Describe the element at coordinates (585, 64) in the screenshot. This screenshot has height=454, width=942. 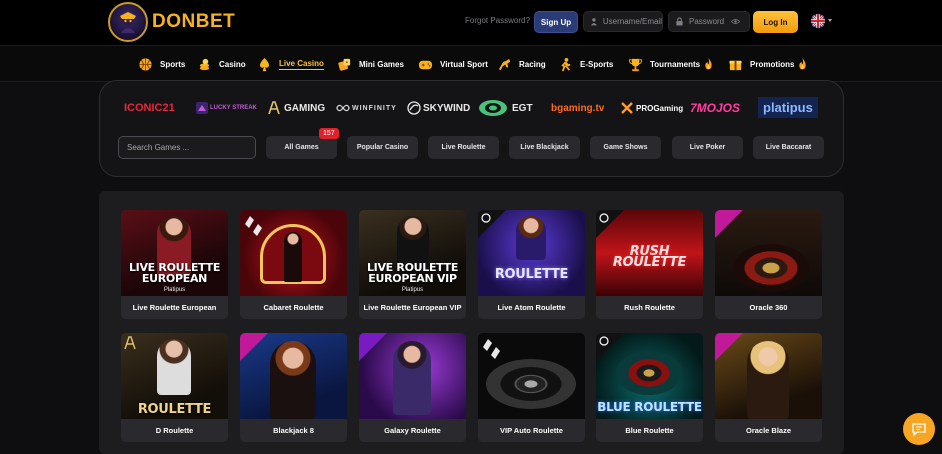
I see `nav-esports: E-Sports` at that location.